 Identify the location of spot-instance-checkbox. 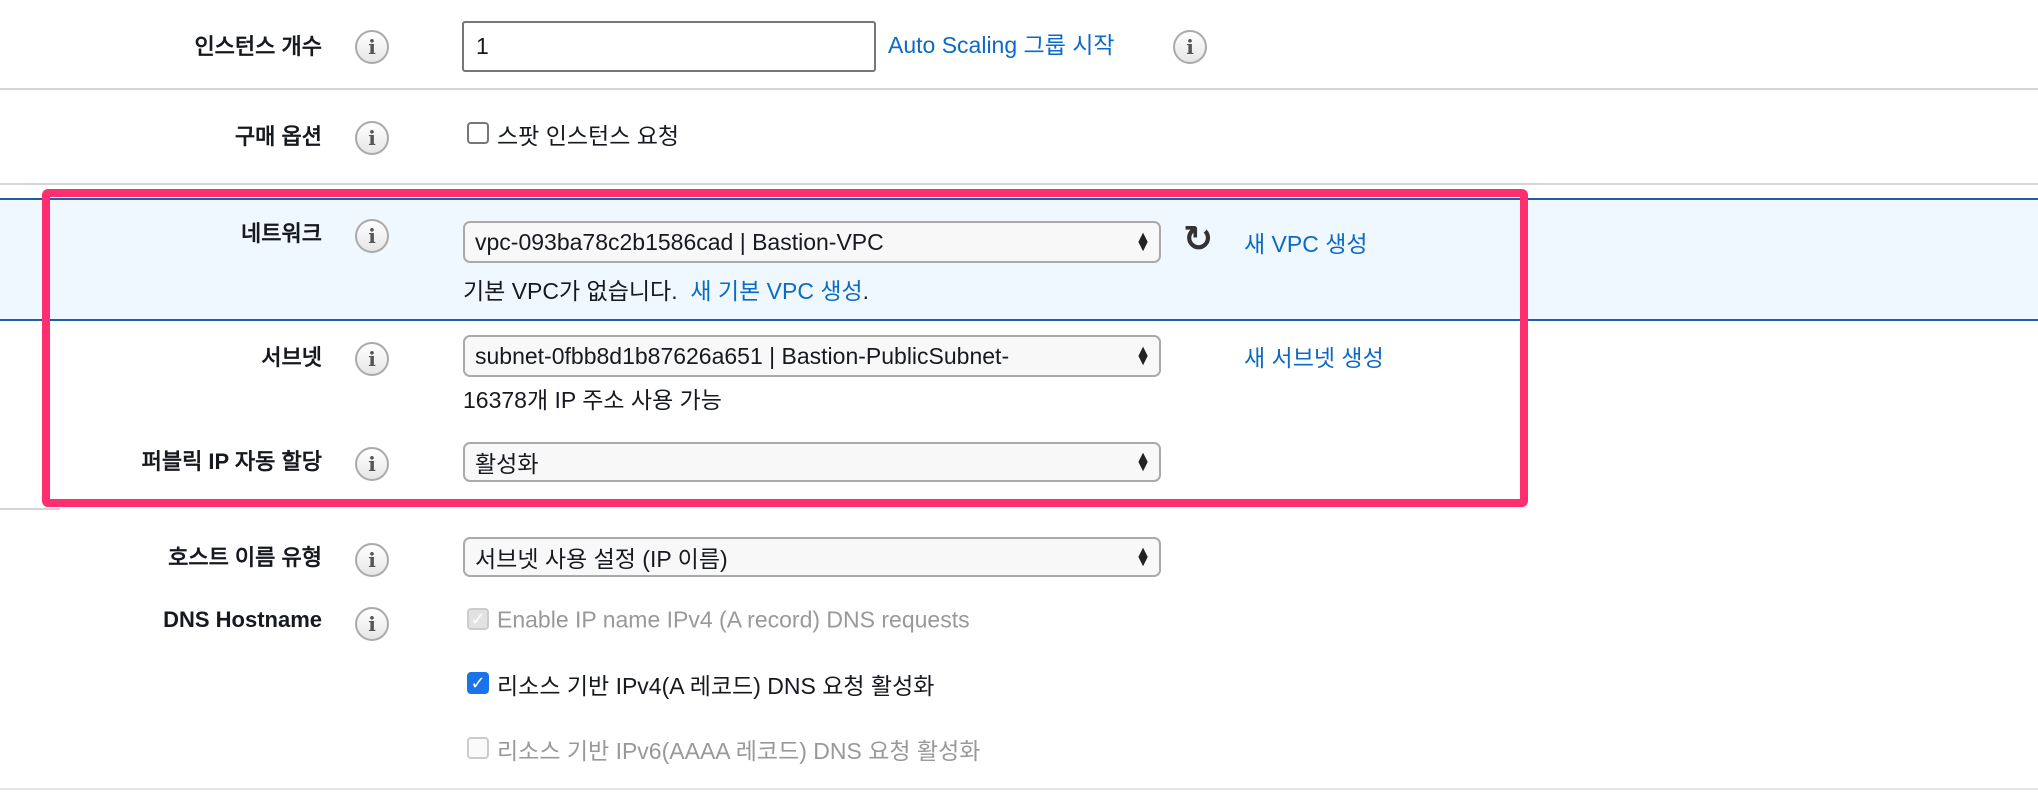
(478, 133).